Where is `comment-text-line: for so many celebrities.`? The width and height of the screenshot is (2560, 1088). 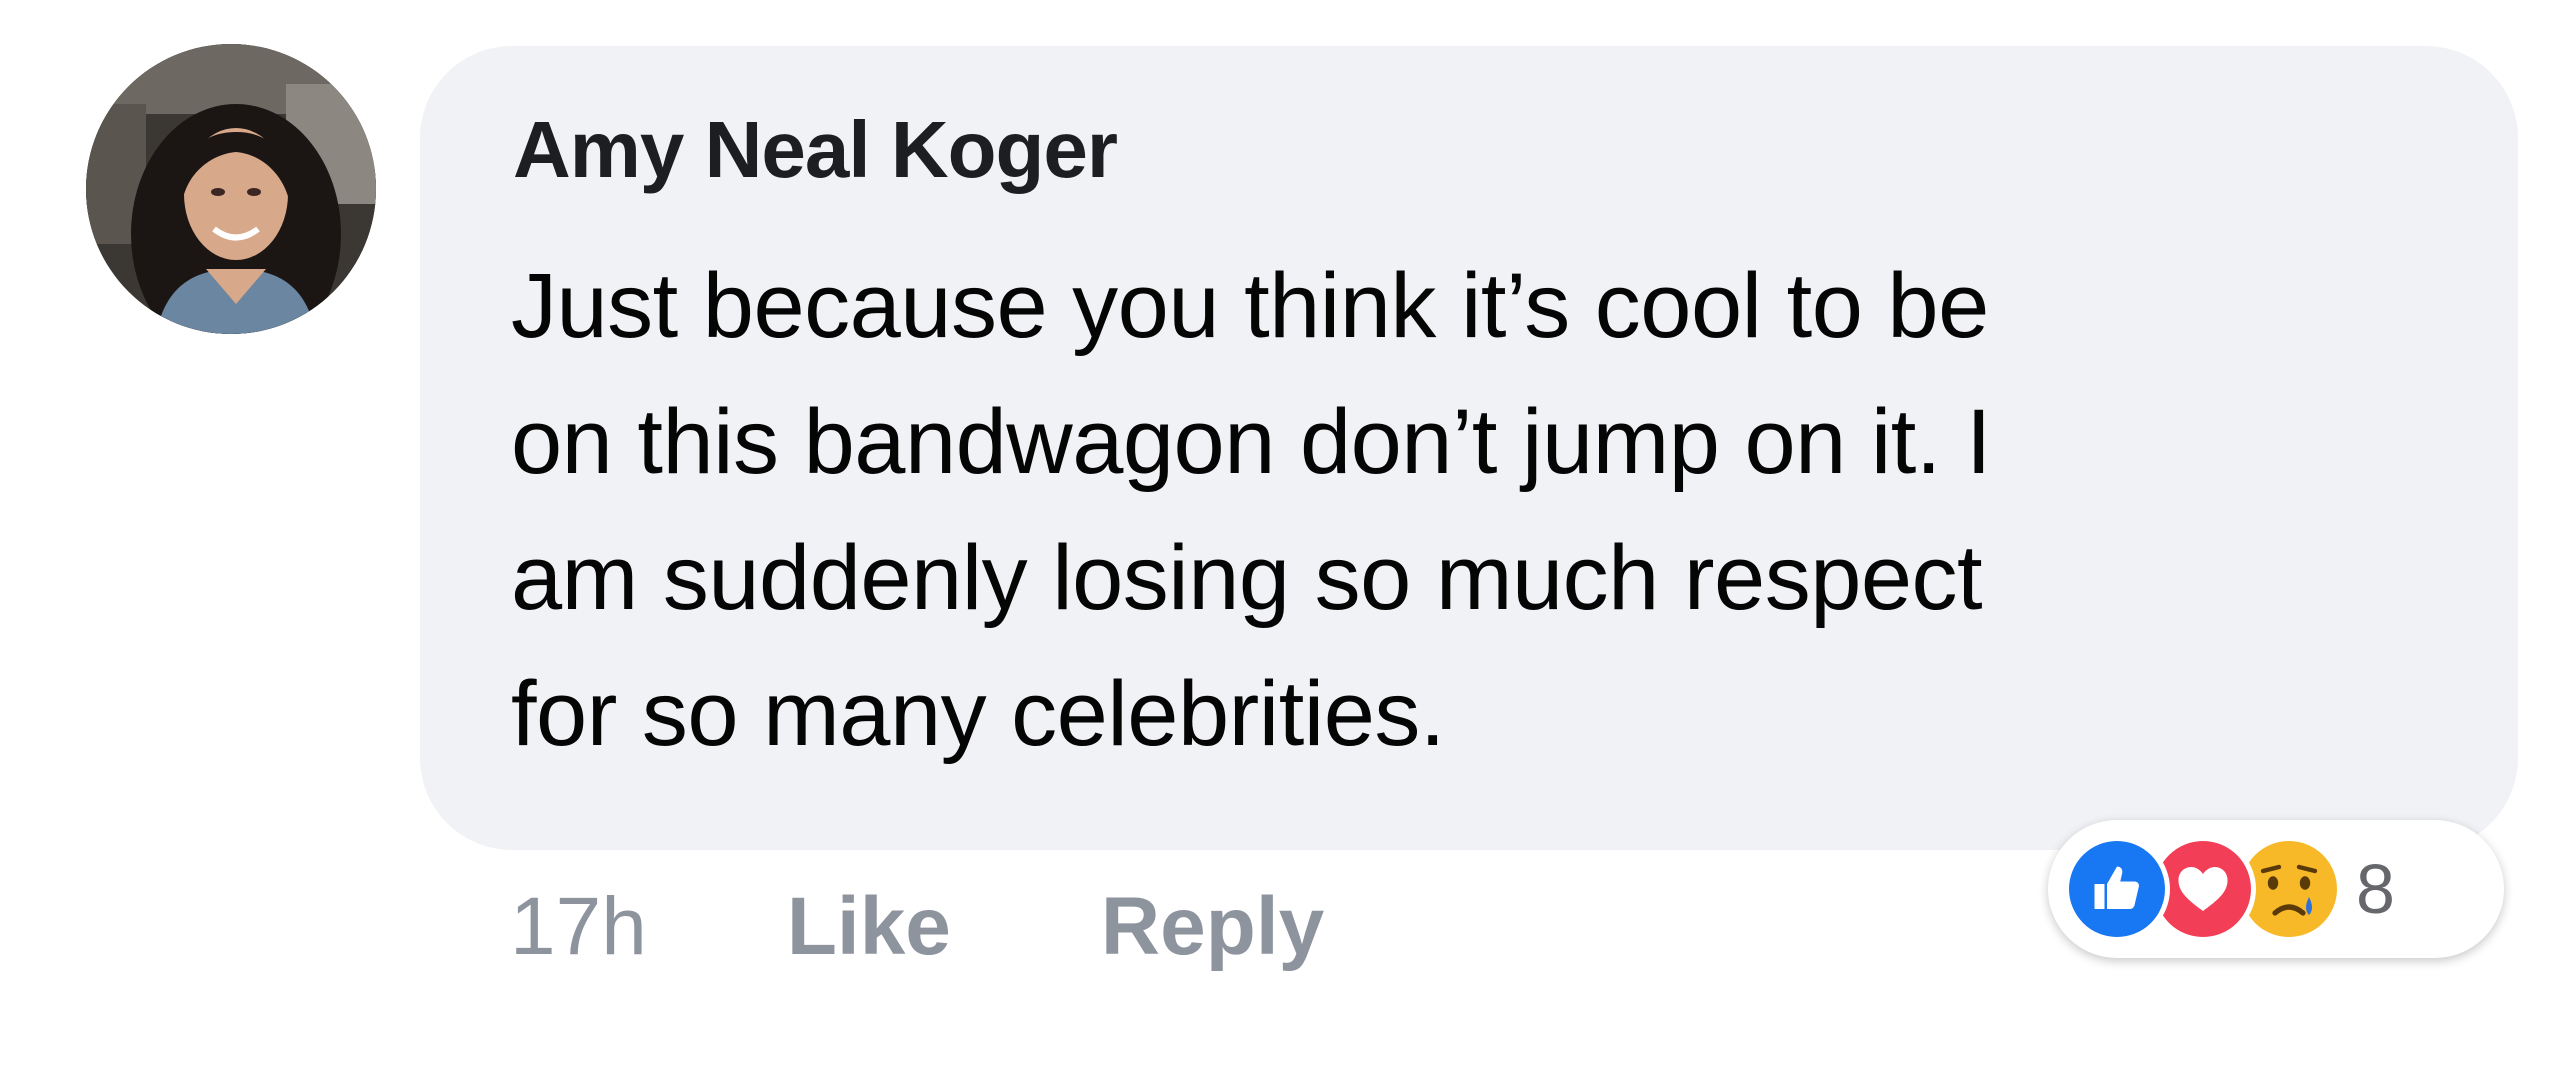 comment-text-line: for so many celebrities. is located at coordinates (978, 714).